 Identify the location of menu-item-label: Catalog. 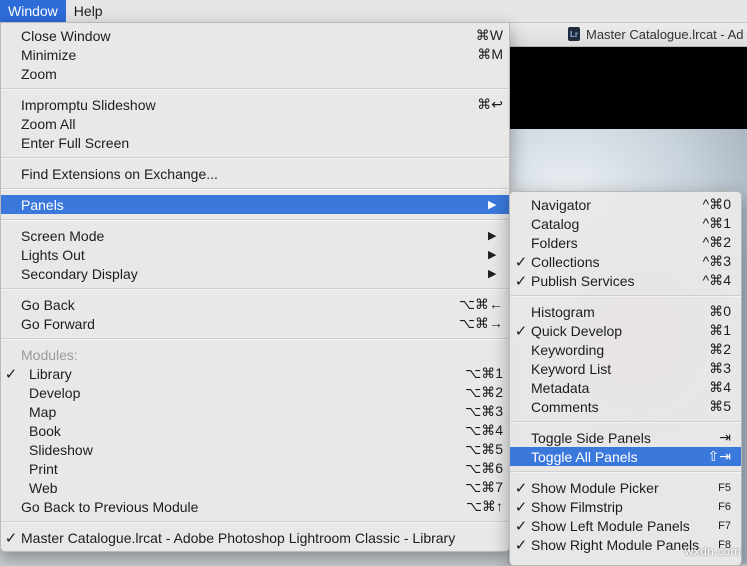
(555, 223).